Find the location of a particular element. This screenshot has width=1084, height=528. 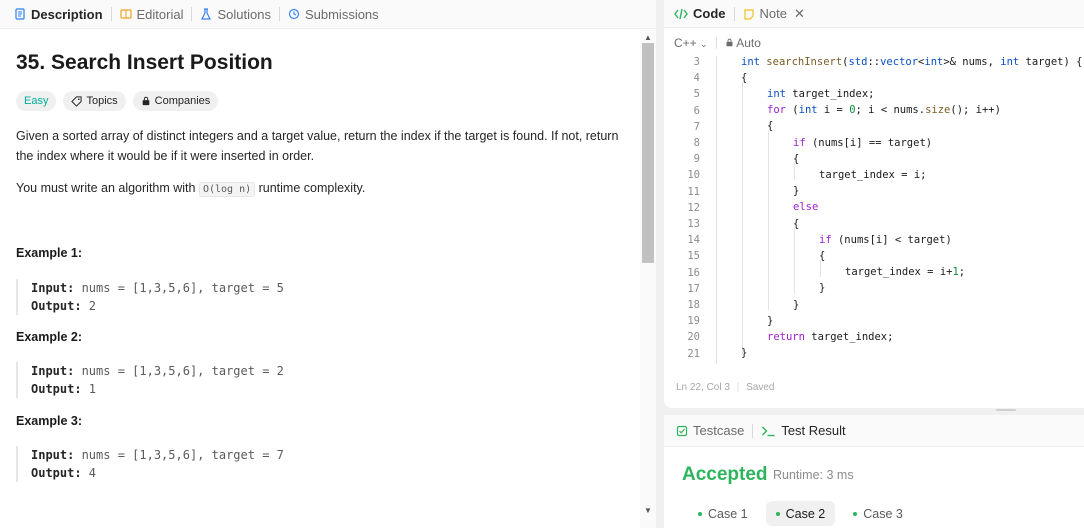

example-output: 2 is located at coordinates (89, 306).